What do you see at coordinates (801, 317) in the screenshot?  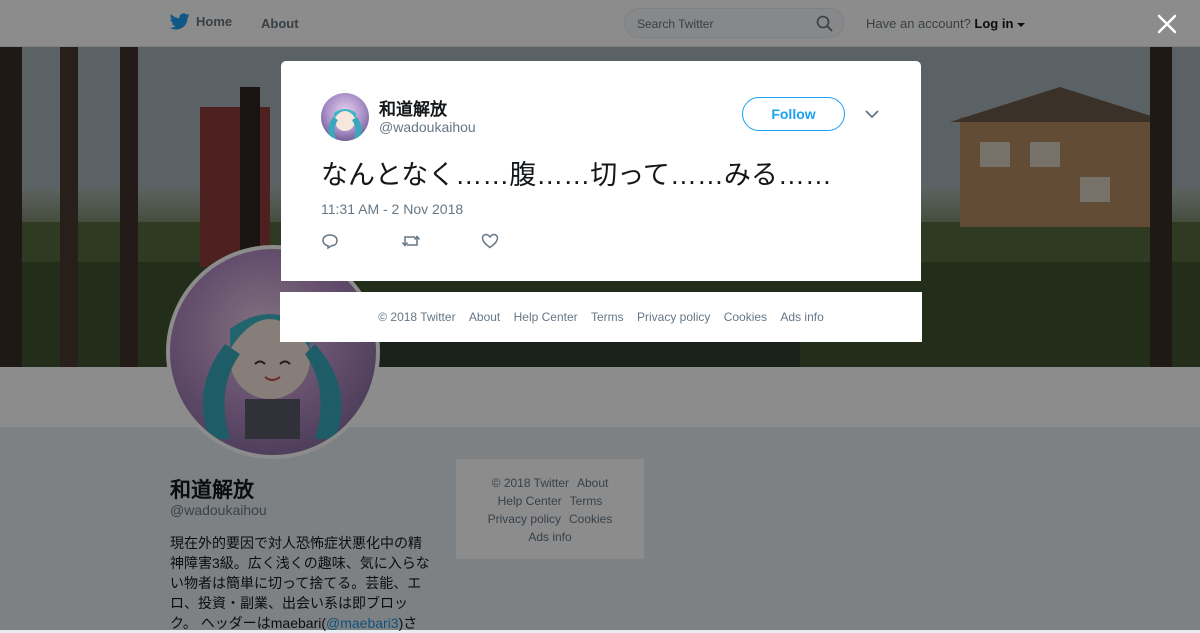 I see `modal-footer-ads: Ads info` at bounding box center [801, 317].